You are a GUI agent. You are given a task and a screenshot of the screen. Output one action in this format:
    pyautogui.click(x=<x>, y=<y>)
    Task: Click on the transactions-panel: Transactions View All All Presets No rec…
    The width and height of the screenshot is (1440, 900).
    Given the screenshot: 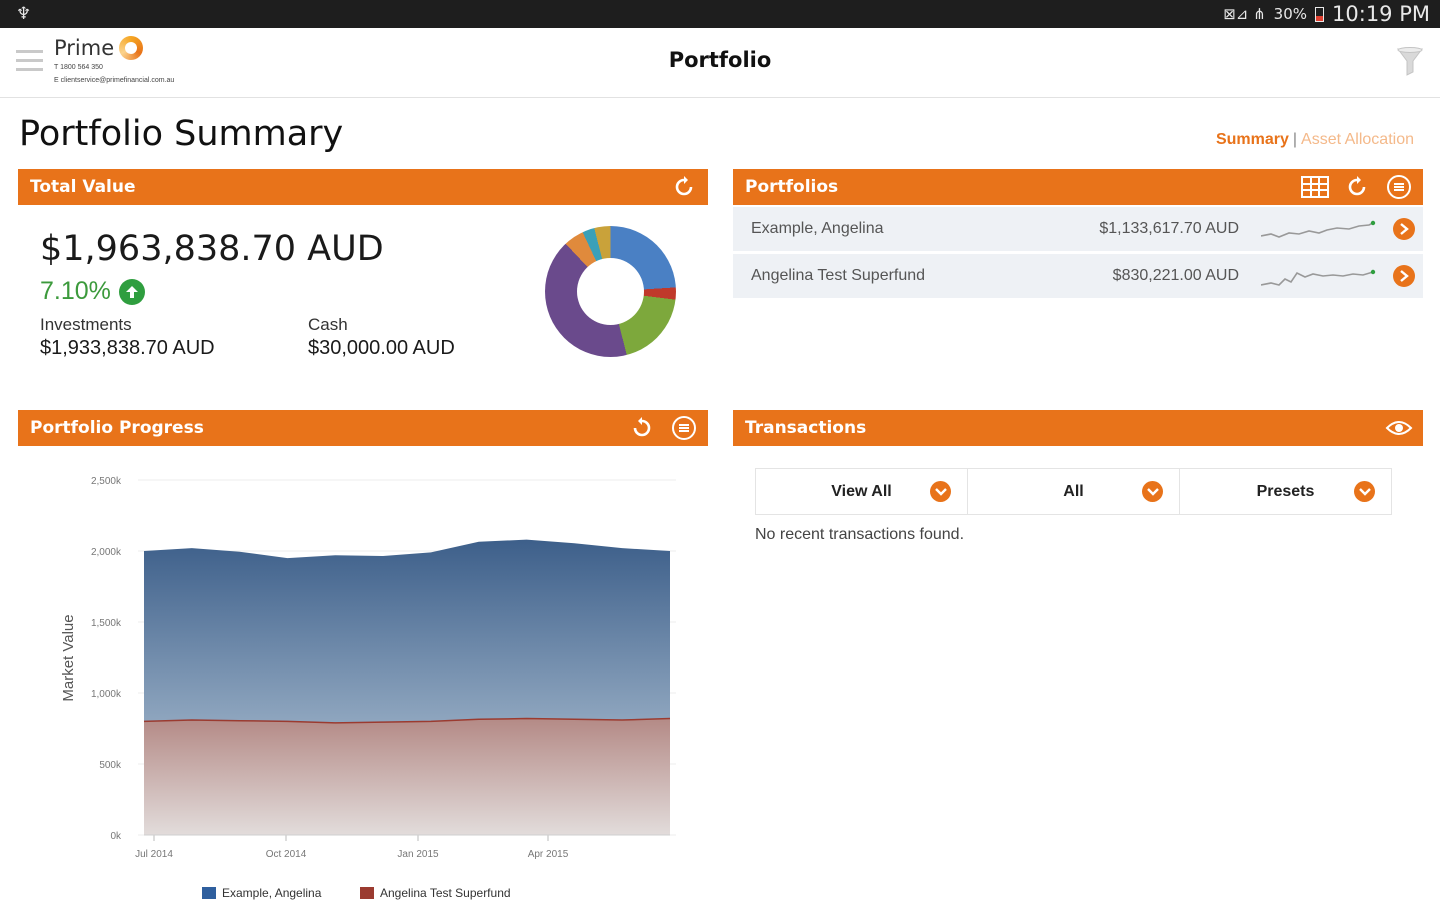 What is the action you would take?
    pyautogui.click(x=1078, y=510)
    